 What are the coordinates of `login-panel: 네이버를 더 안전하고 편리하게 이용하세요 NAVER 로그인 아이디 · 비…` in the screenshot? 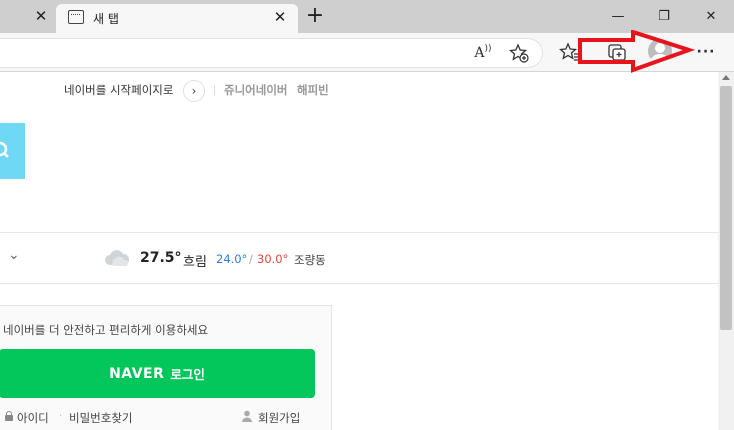 It's located at (166, 367).